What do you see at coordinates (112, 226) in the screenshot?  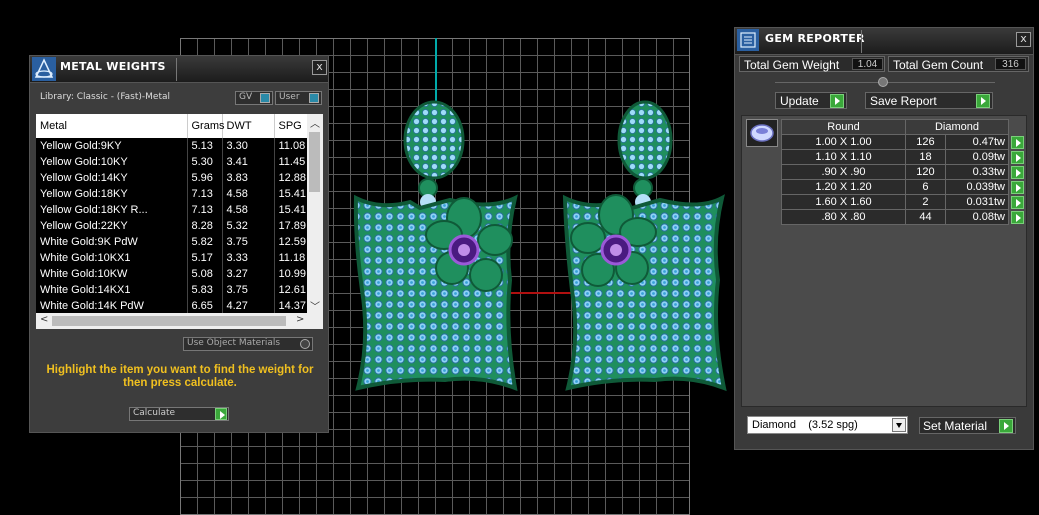 I see `metal-cell: Yellow Gold:22KY` at bounding box center [112, 226].